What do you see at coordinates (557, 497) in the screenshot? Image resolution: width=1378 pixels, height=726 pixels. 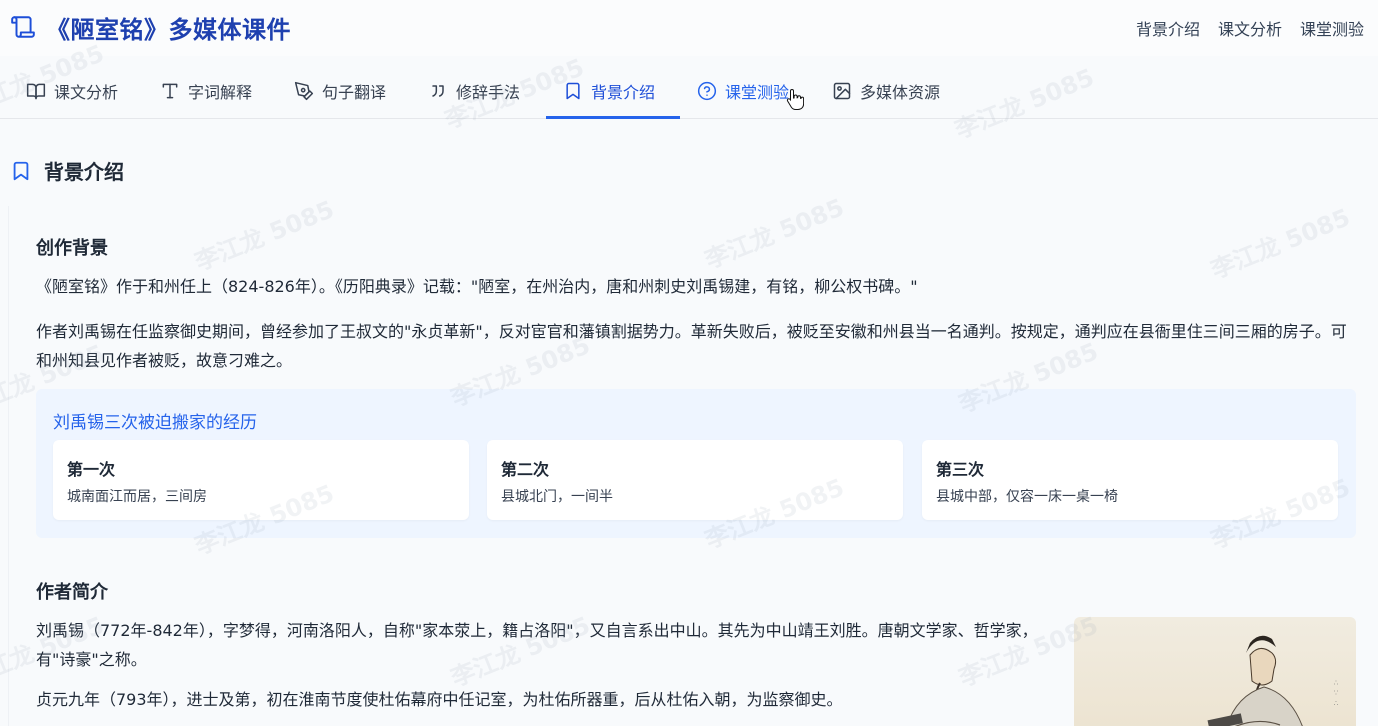 I see `move-card-desc: 县城北门，一间半` at bounding box center [557, 497].